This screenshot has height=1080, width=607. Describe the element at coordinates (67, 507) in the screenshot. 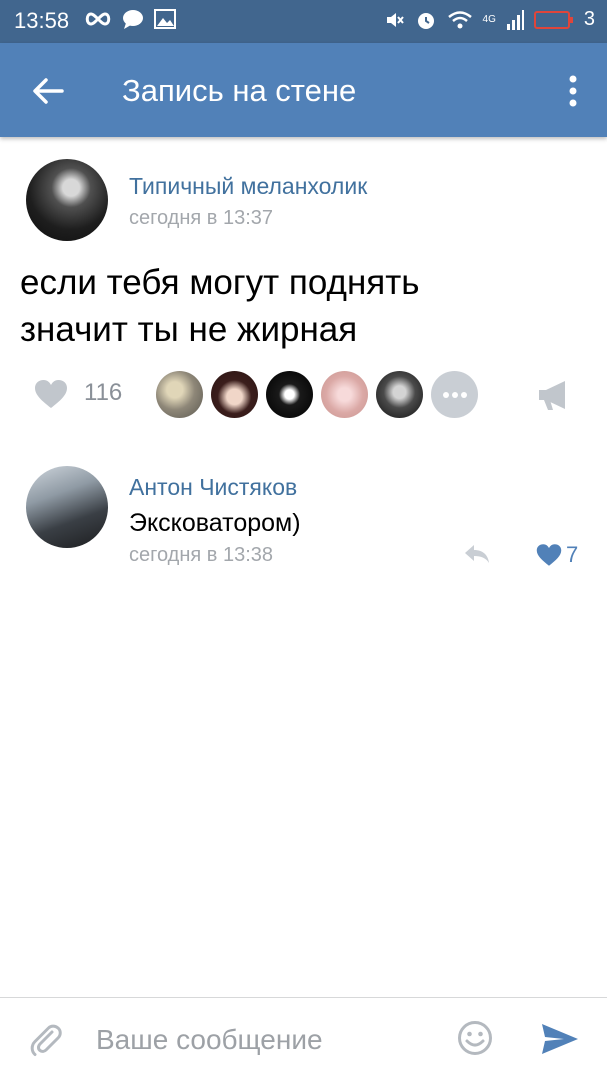

I see `comment-author-avatar` at that location.